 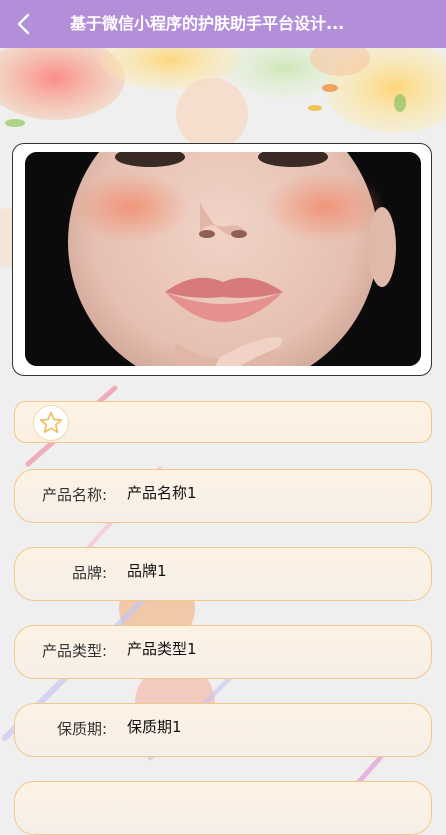 I want to click on favorite-button, so click(x=51, y=423).